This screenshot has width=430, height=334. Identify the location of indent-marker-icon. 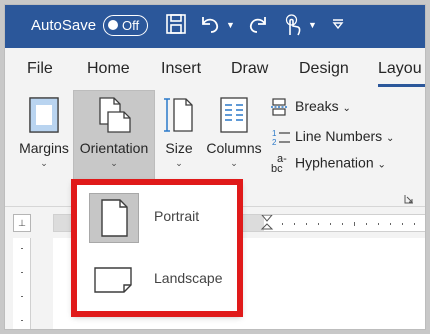
(267, 224).